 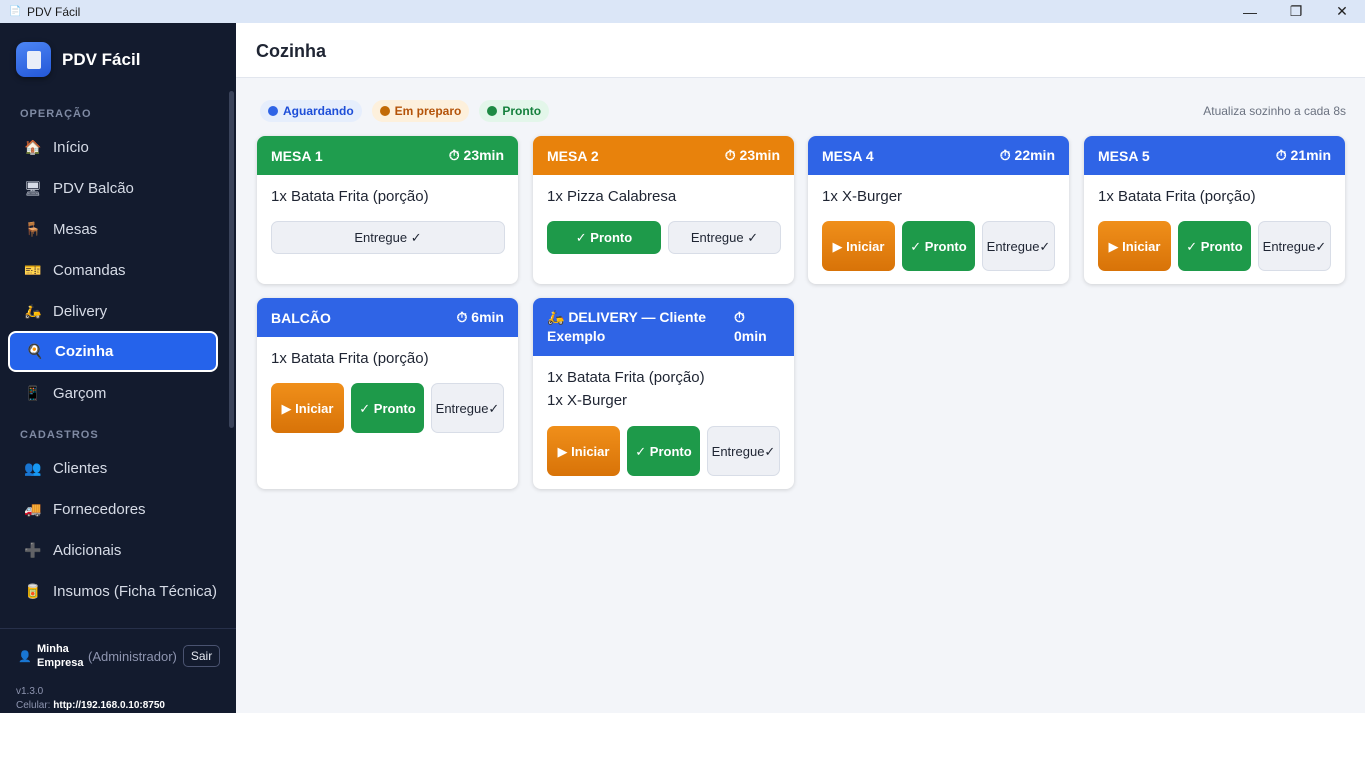 I want to click on sidebar-item-label: Clientes, so click(x=80, y=468).